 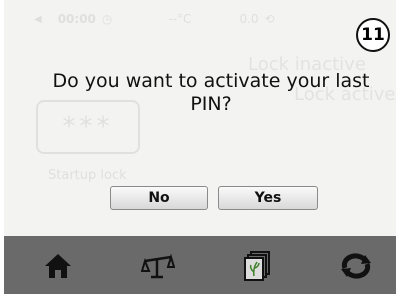 I want to click on refresh-icon, so click(x=356, y=266).